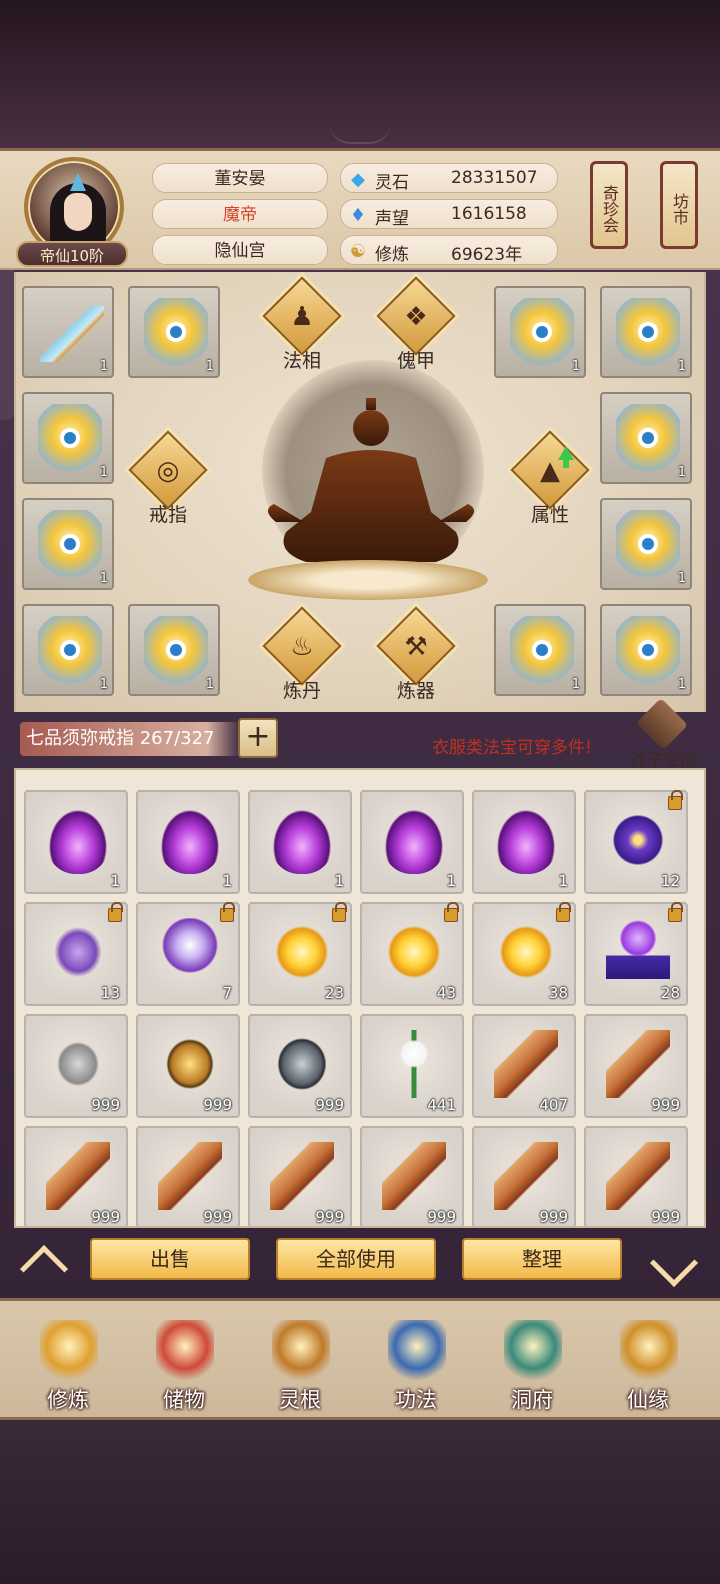  What do you see at coordinates (563, 912) in the screenshot?
I see `lock-icon` at bounding box center [563, 912].